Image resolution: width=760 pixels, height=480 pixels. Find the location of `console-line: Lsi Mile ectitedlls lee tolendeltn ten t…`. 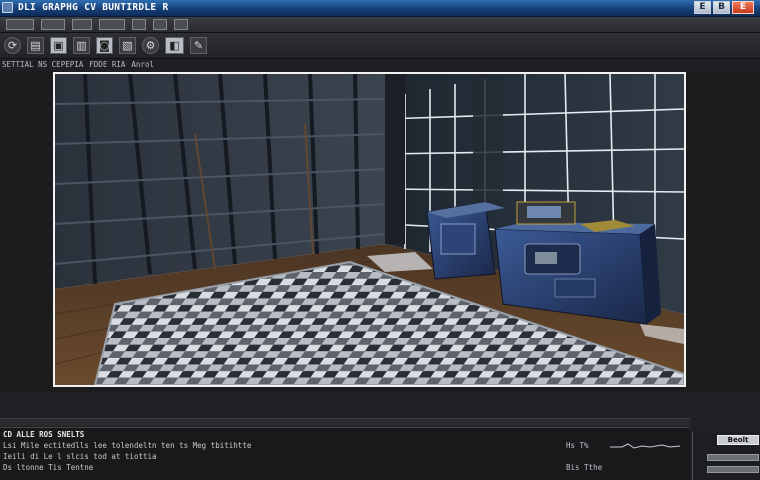

console-line: Lsi Mile ectitedlls lee tolendeltn ten t… is located at coordinates (127, 445).